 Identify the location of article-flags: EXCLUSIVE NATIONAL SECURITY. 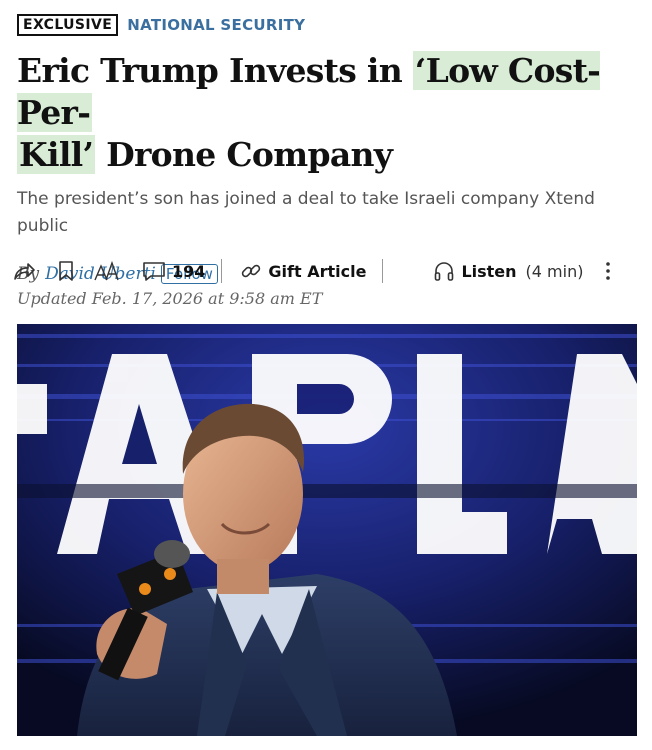
(327, 25).